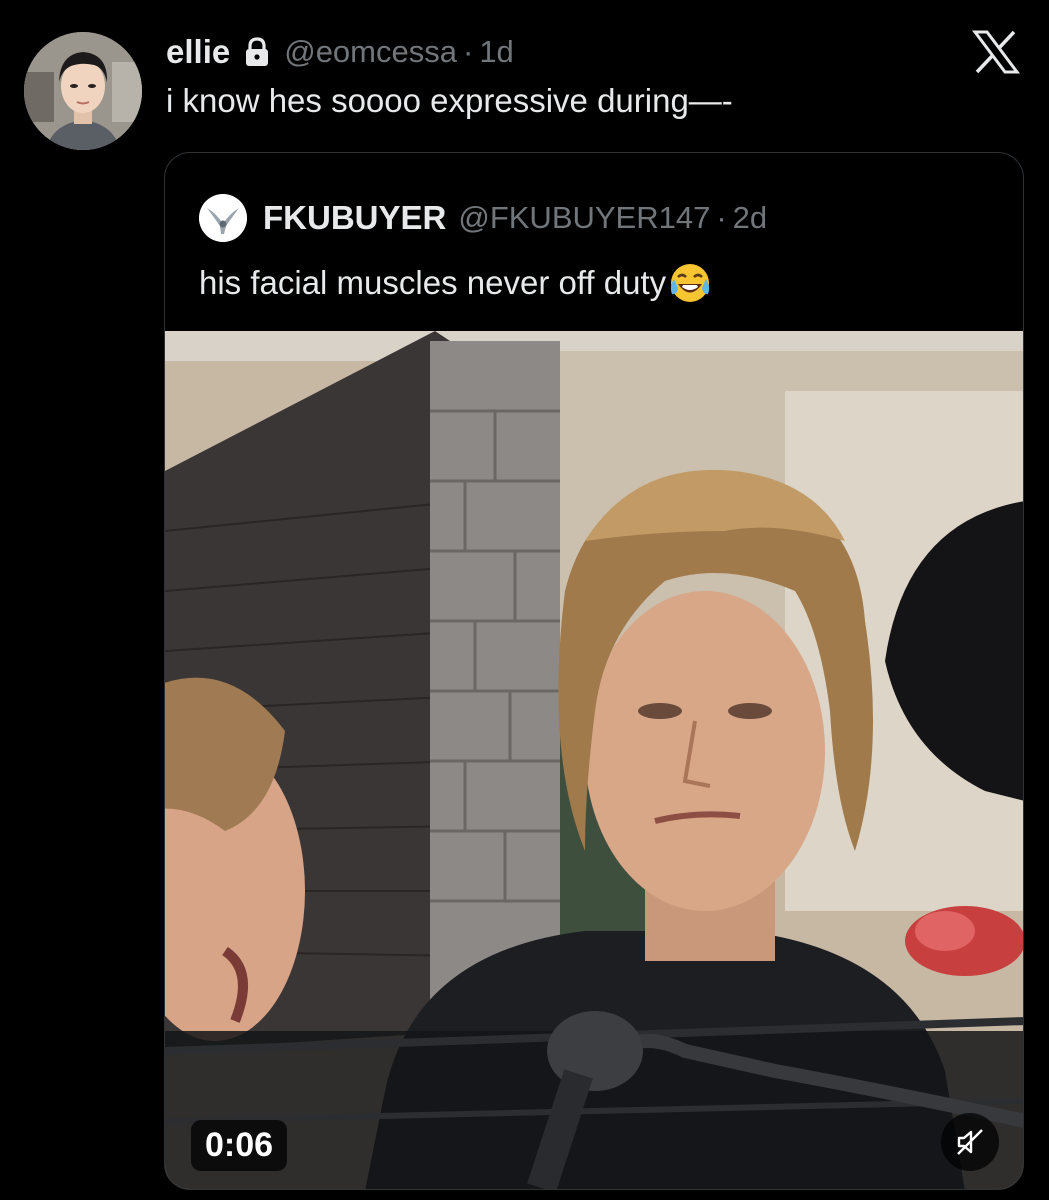 Image resolution: width=1049 pixels, height=1200 pixels. I want to click on avatar, so click(83, 91).